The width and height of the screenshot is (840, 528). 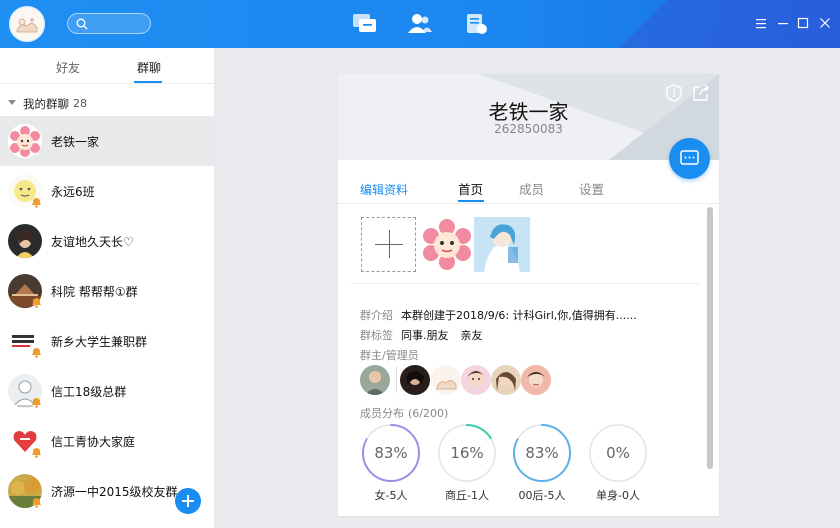 I want to click on menu-icon, so click(x=761, y=24).